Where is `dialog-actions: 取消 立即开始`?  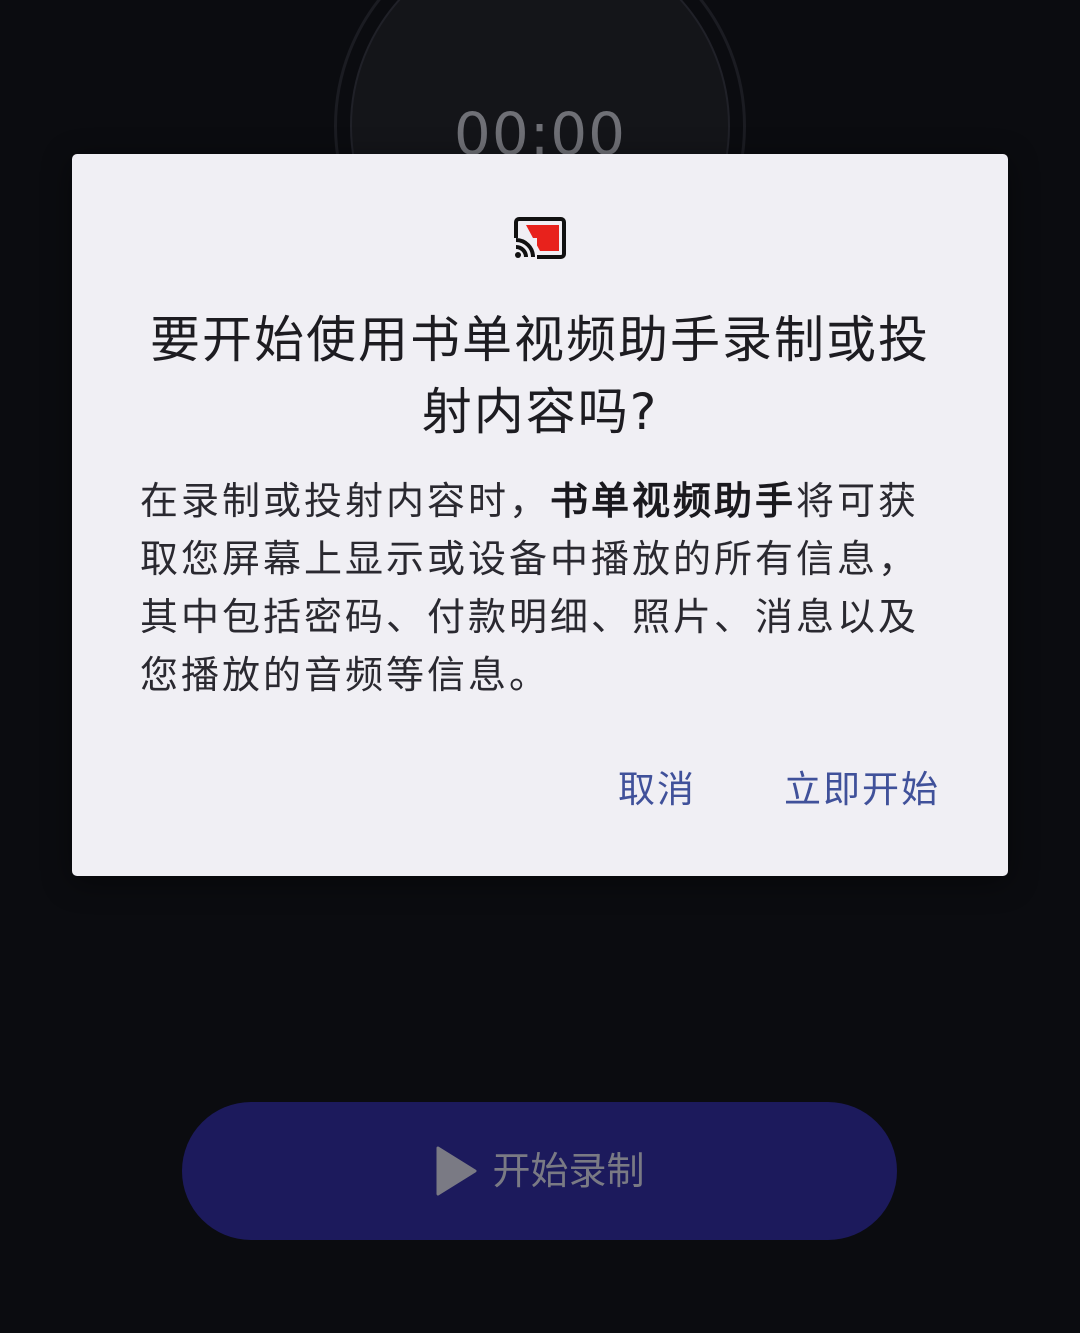 dialog-actions: 取消 立即开始 is located at coordinates (779, 790).